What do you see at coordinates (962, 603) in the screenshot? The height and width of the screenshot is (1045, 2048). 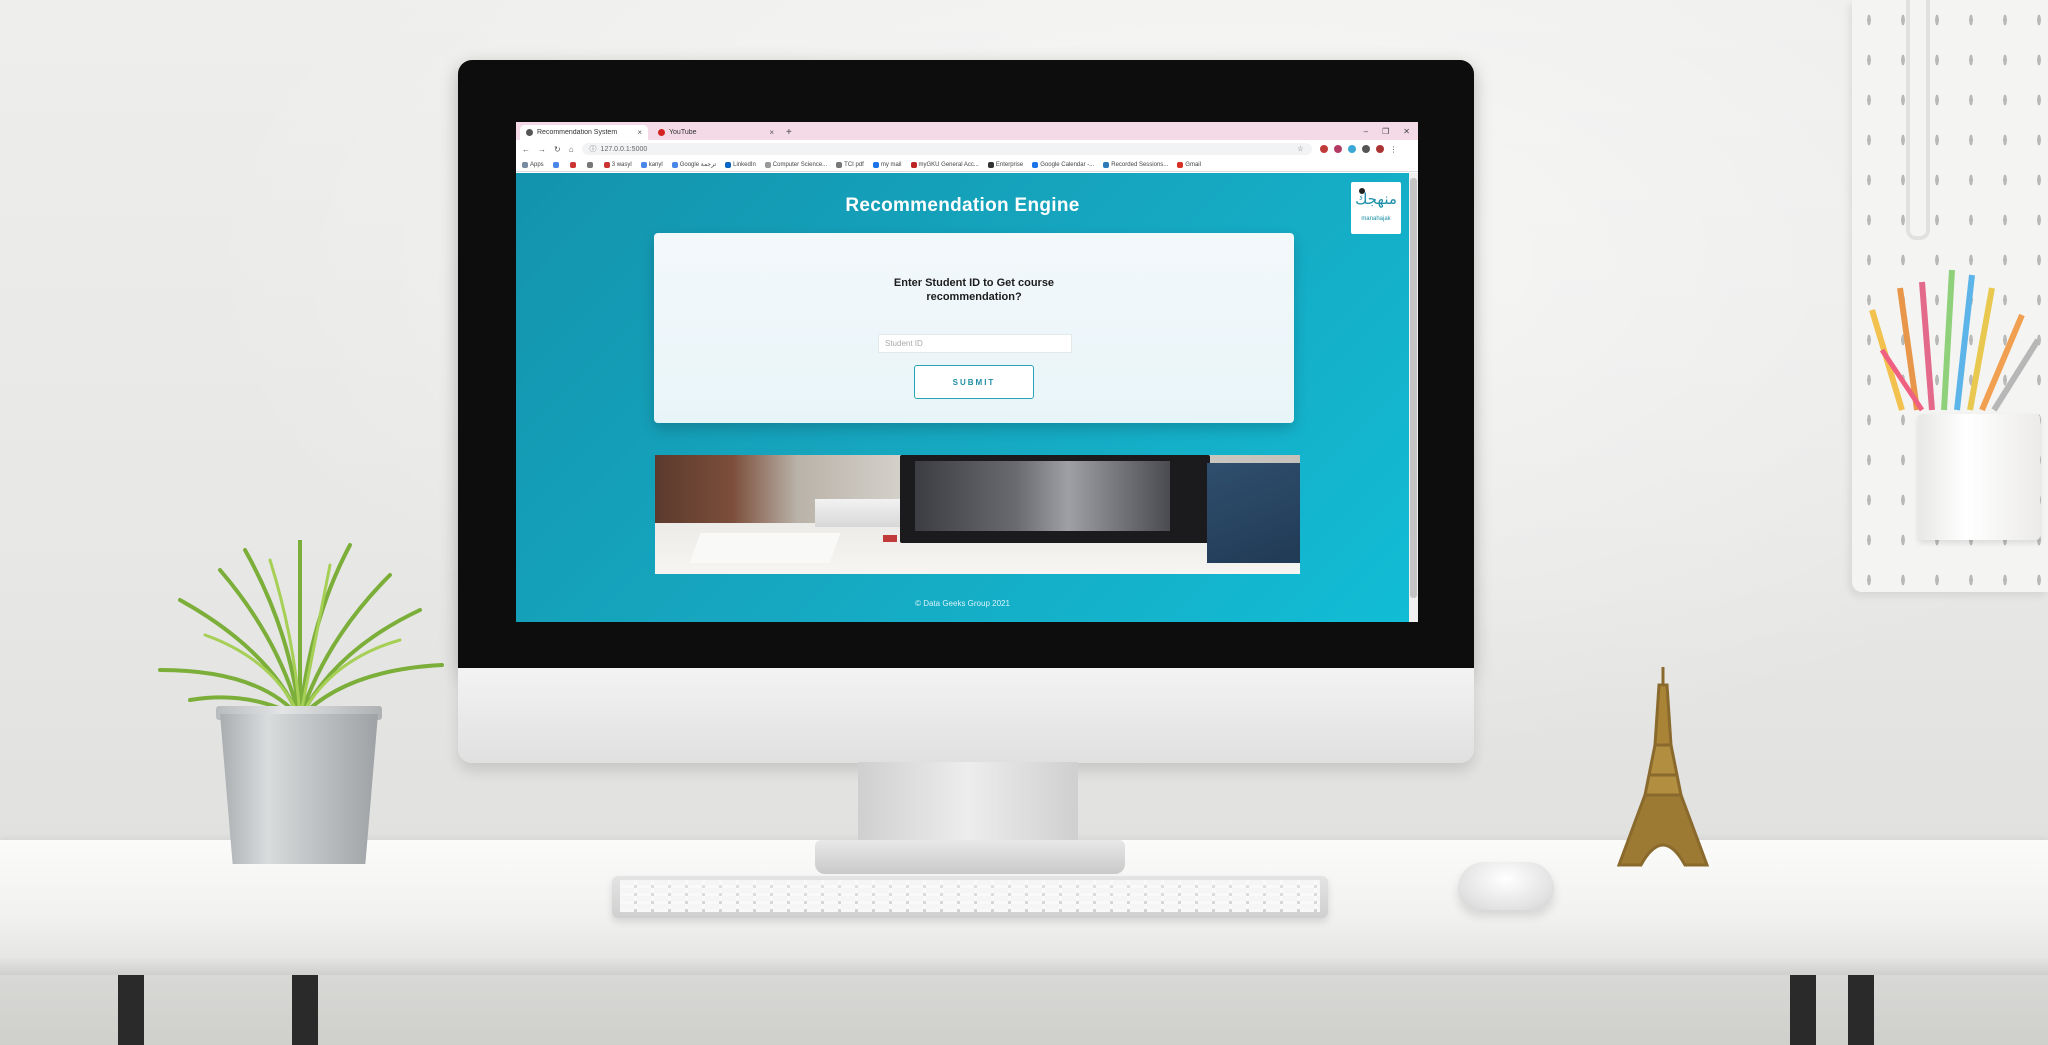 I see `page-footer: © Data Geeks Group 2021` at bounding box center [962, 603].